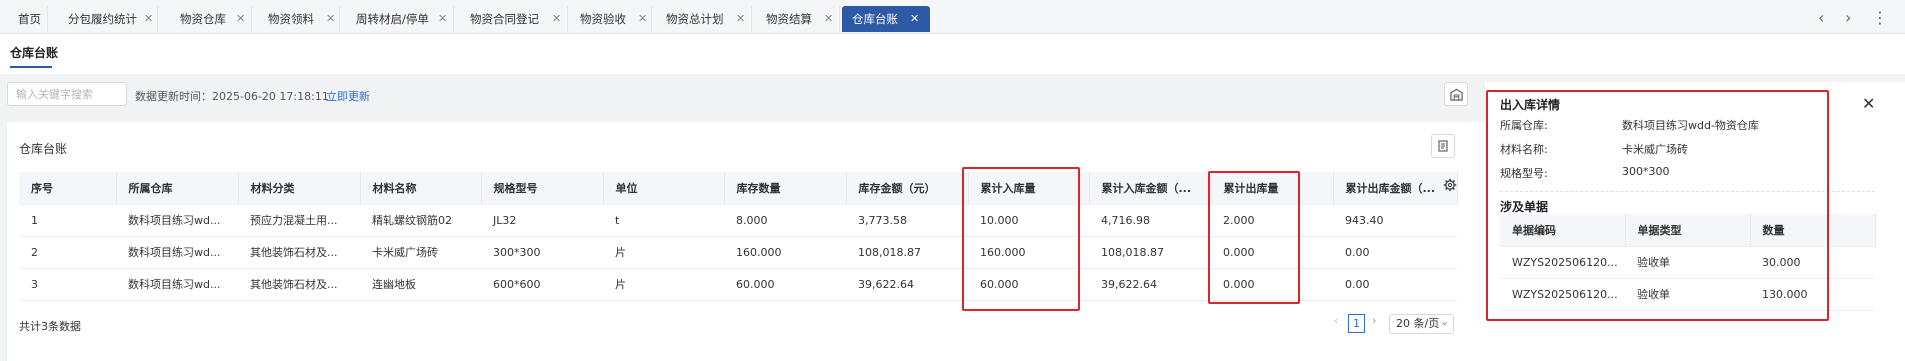  I want to click on tab-label: 物资结算, so click(789, 19).